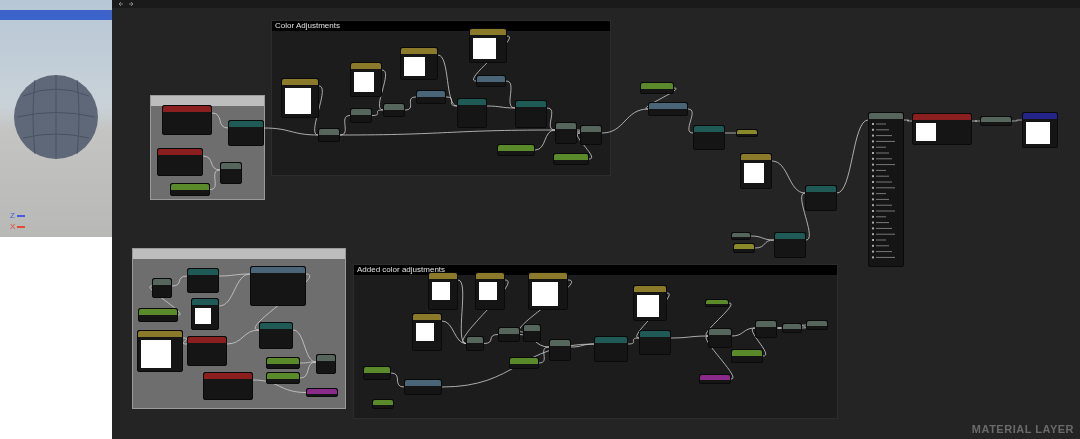 The image size is (1080, 439). I want to click on comment-title: Added color adjustments, so click(595, 270).